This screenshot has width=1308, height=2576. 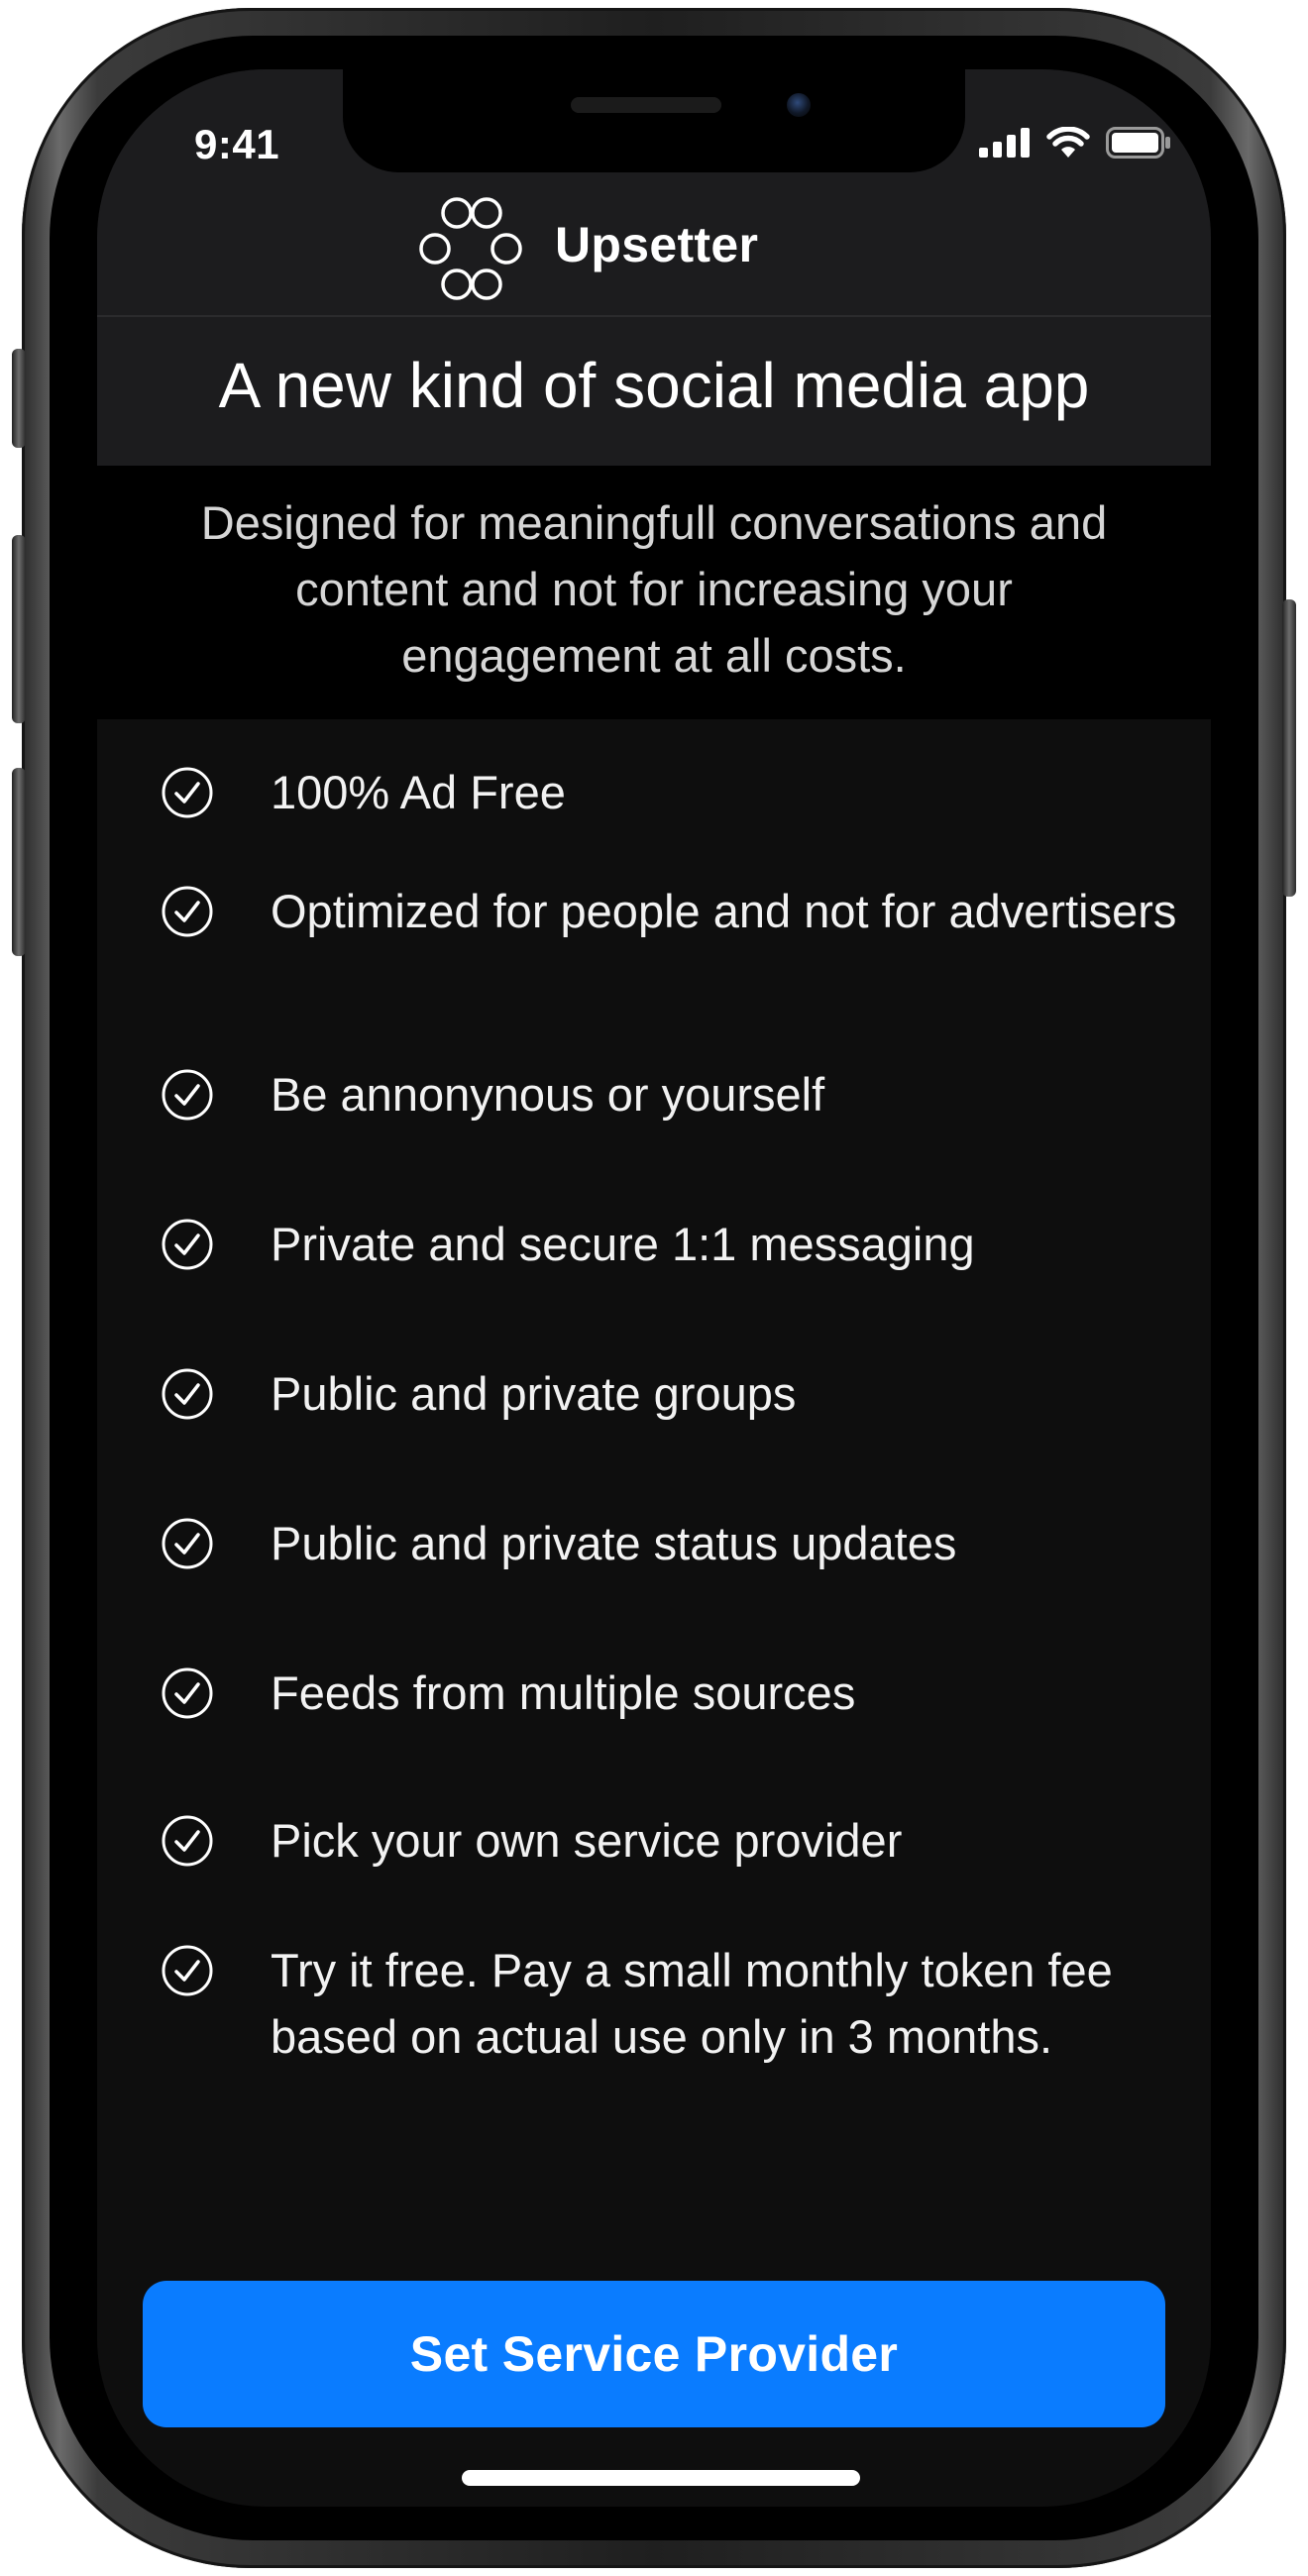 What do you see at coordinates (1005, 144) in the screenshot?
I see `signal-icon` at bounding box center [1005, 144].